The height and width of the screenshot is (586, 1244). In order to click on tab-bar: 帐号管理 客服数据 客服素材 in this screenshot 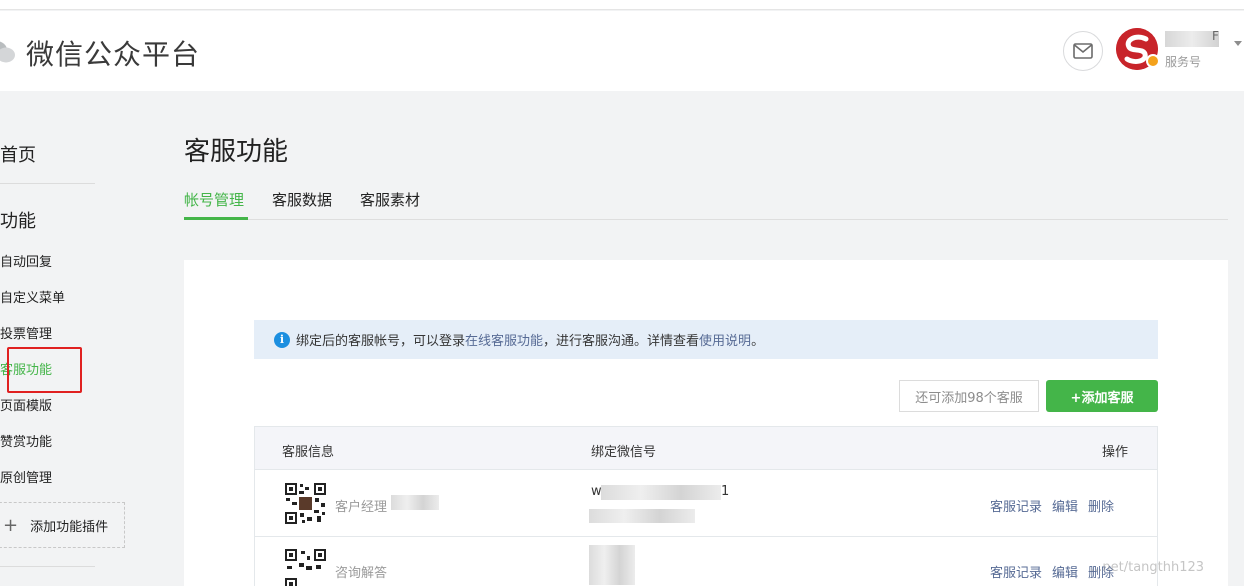, I will do `click(706, 203)`.